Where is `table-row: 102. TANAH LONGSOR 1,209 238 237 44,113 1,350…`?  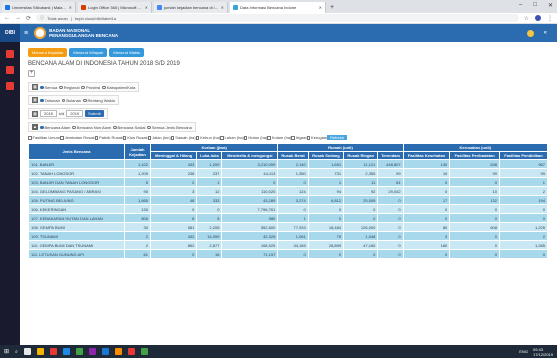 table-row: 102. TANAH LONGSOR 1,209 238 237 44,113 1,350… is located at coordinates (288, 173).